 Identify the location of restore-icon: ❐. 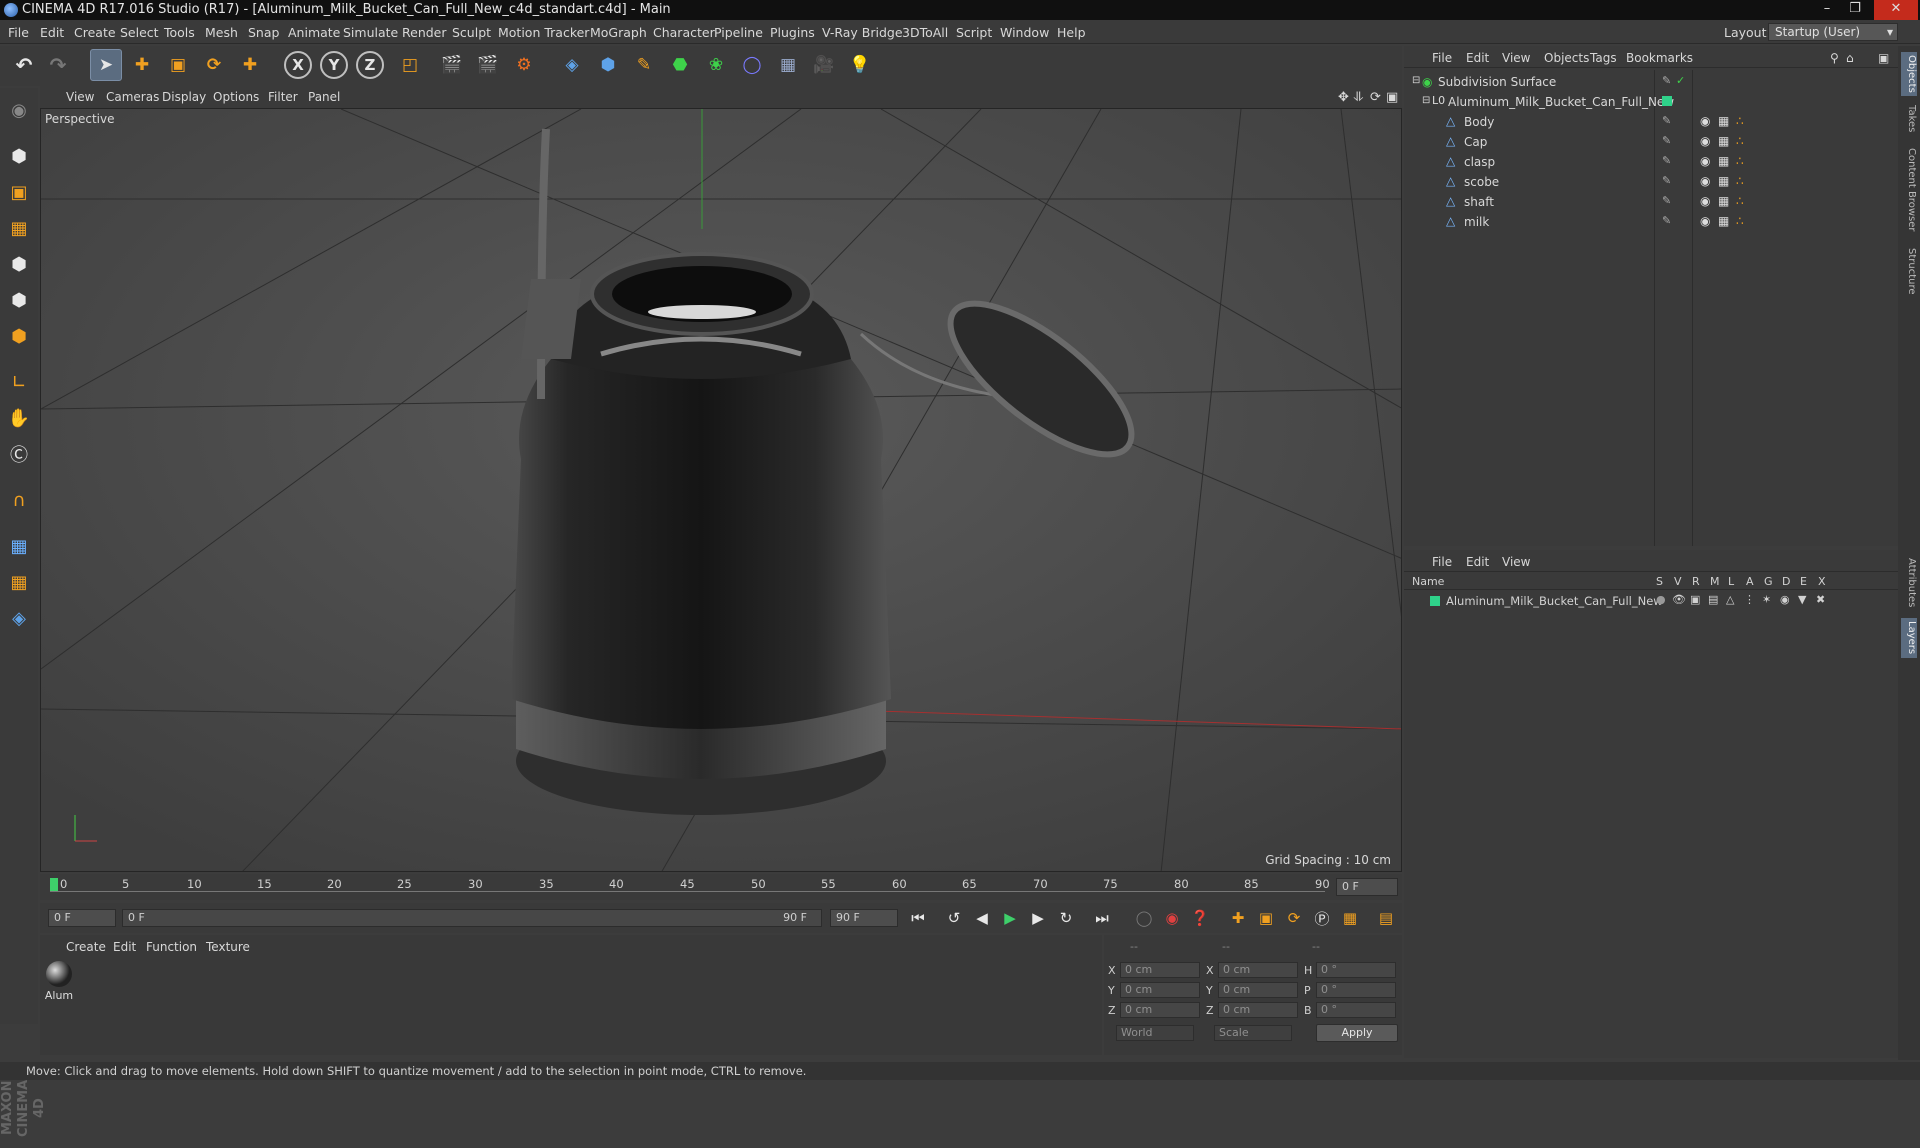
(1855, 10).